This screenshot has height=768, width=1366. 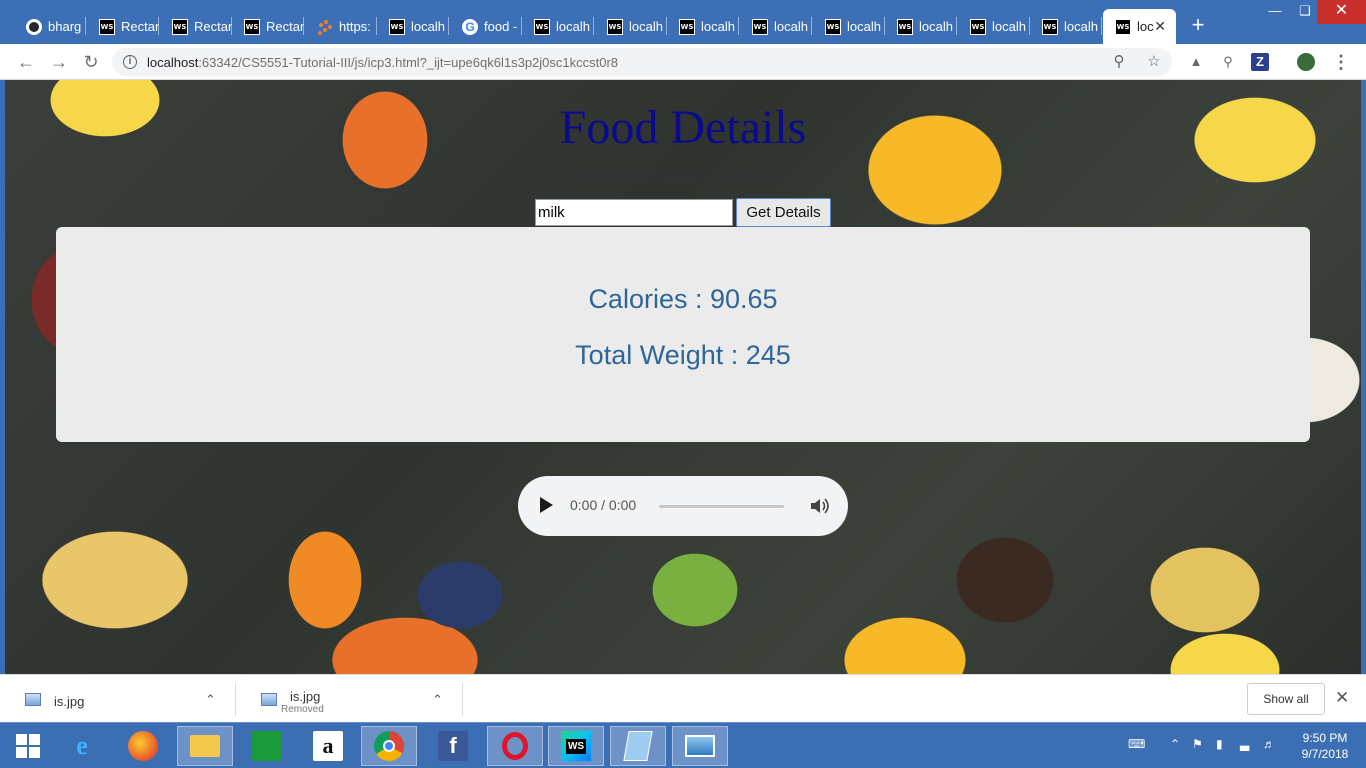 I want to click on taskbar-clock: 9:50 PM 9/7/2018, so click(x=1325, y=746).